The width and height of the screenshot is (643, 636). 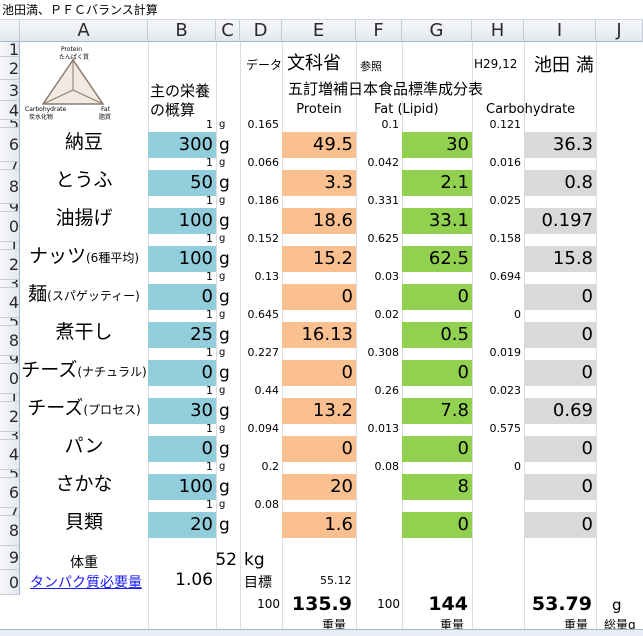 What do you see at coordinates (228, 31) in the screenshot?
I see `column-header-c: C` at bounding box center [228, 31].